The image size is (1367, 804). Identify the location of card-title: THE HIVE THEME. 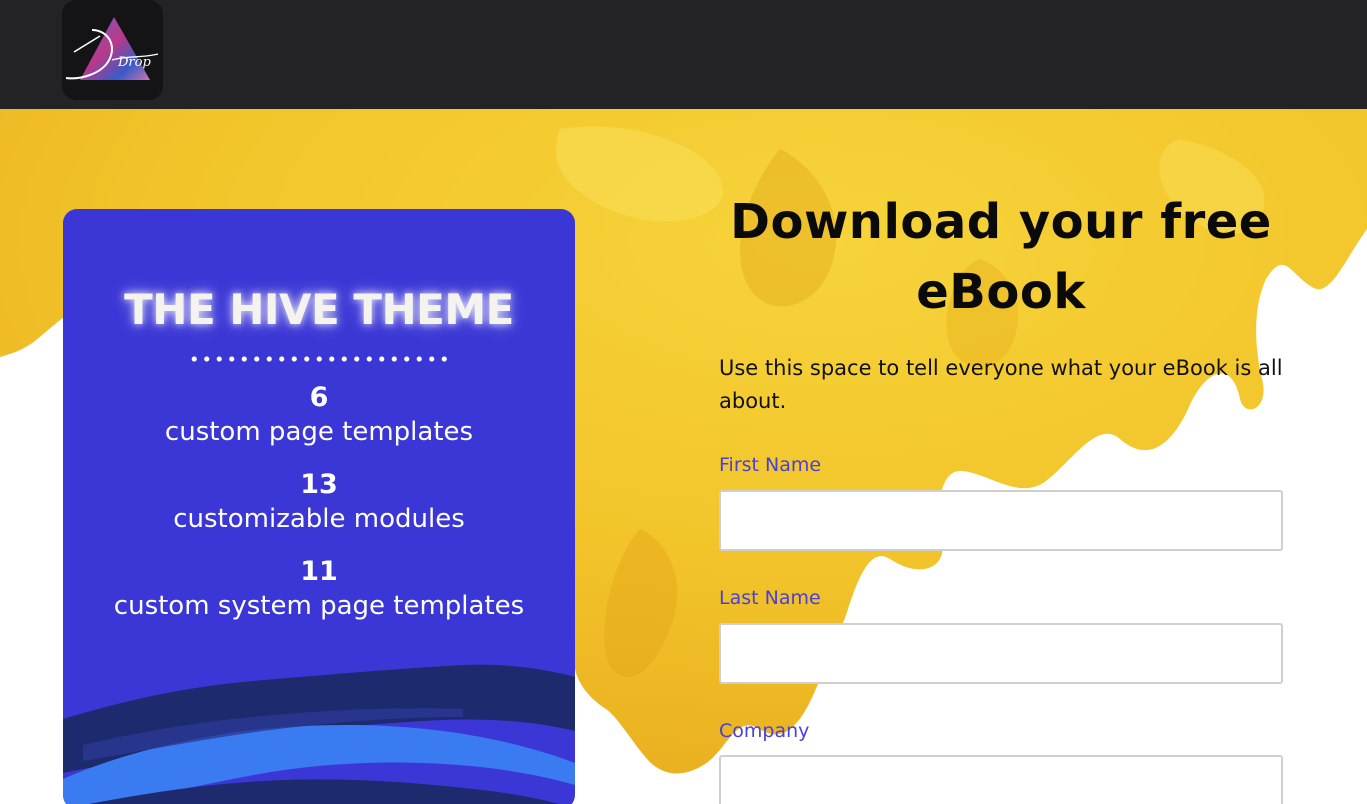
(319, 309).